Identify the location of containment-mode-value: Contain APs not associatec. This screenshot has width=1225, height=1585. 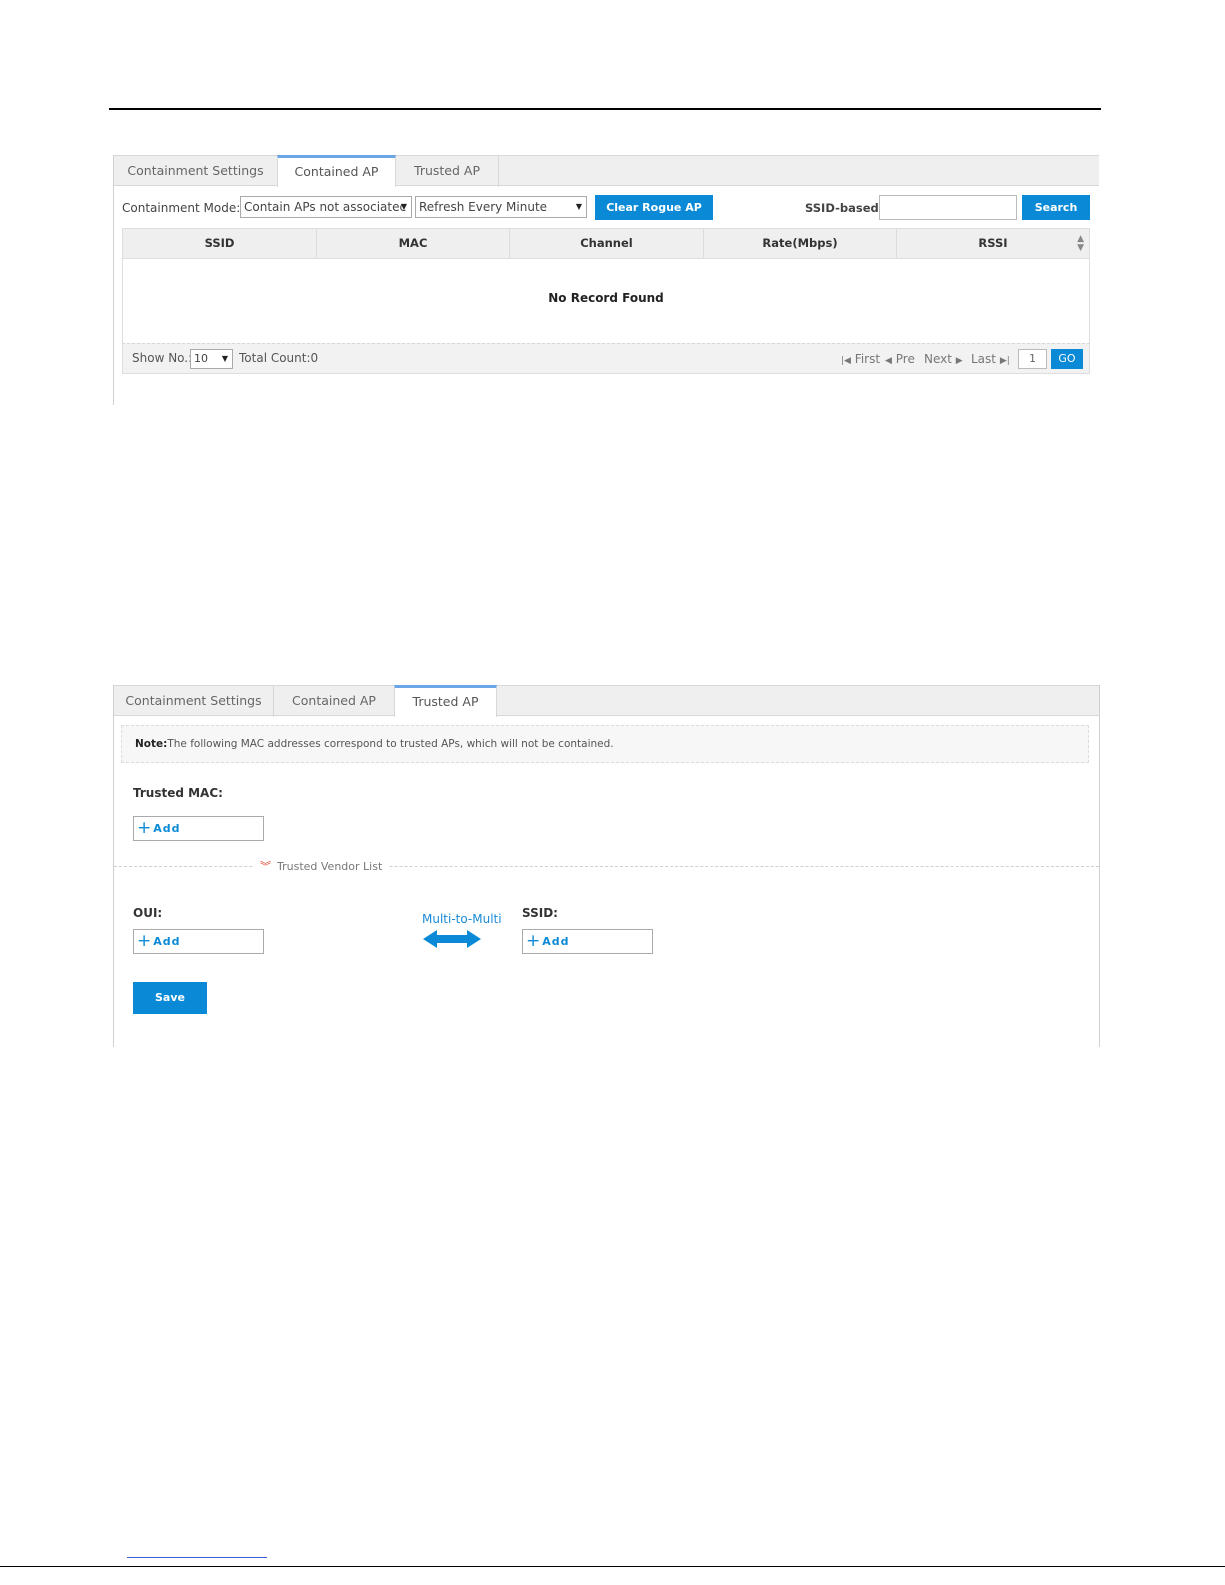
(325, 207).